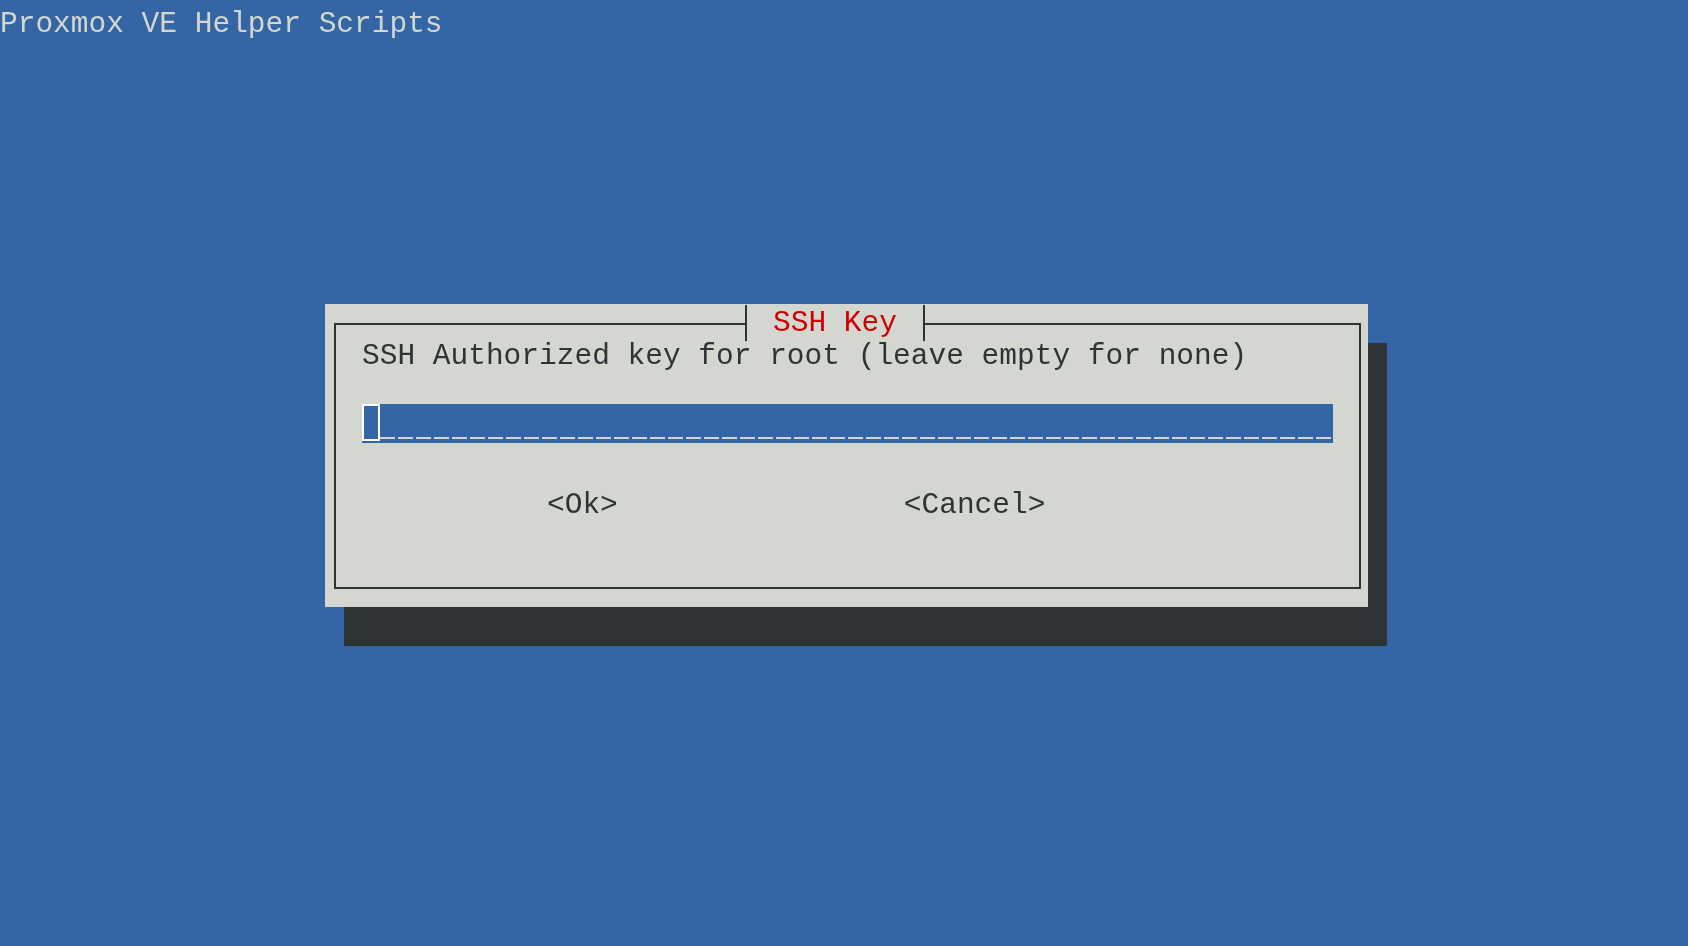 This screenshot has width=1688, height=946. Describe the element at coordinates (221, 24) in the screenshot. I see `screen-title: Proxmox VE Helper Scripts` at that location.